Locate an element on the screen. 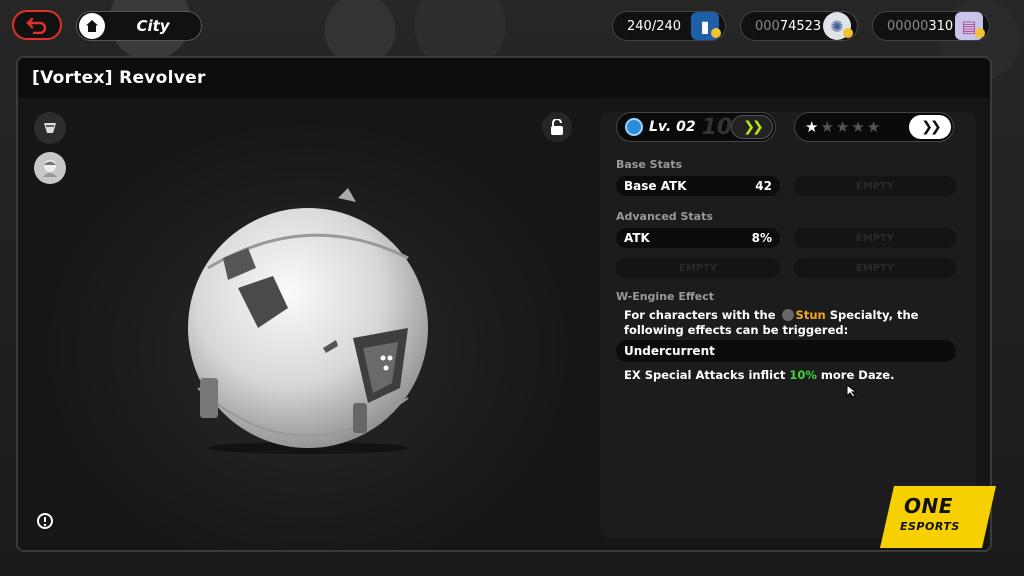 This screenshot has height=576, width=1024. stat-name: Base ATK is located at coordinates (655, 186).